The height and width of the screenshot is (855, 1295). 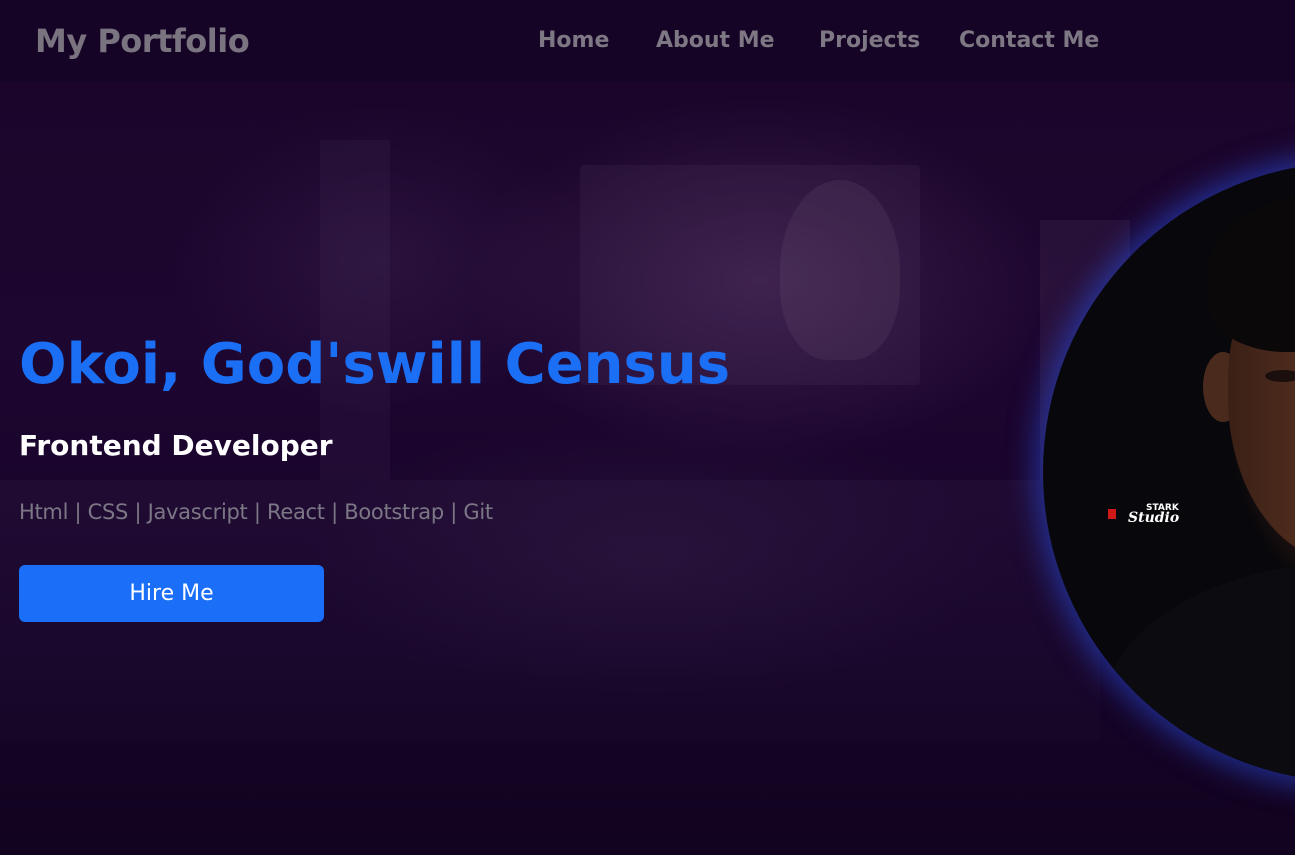 What do you see at coordinates (176, 445) in the screenshot?
I see `hero-role-subtitle: Frontend Developer` at bounding box center [176, 445].